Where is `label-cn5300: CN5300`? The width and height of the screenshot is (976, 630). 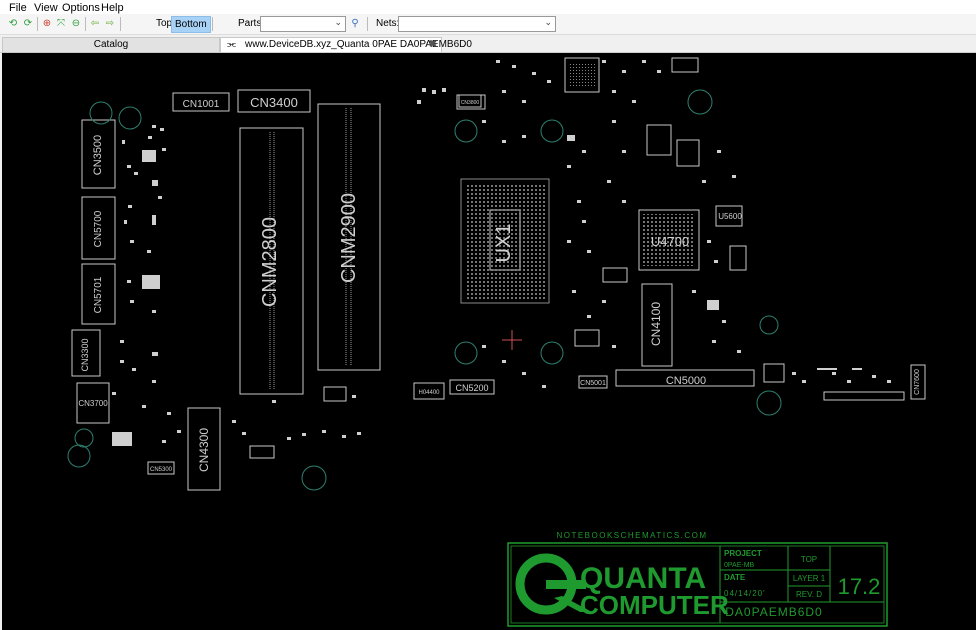 label-cn5300: CN5300 is located at coordinates (161, 470).